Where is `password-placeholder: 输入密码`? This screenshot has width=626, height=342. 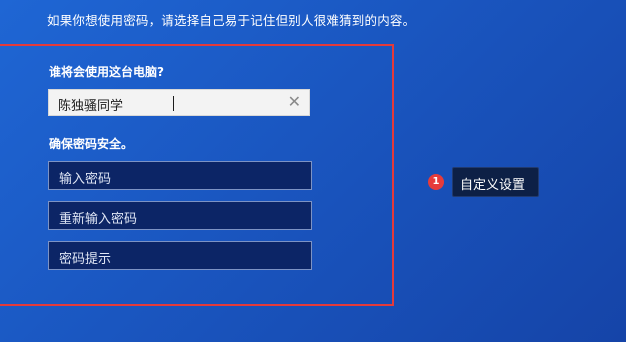 password-placeholder: 输入密码 is located at coordinates (85, 179).